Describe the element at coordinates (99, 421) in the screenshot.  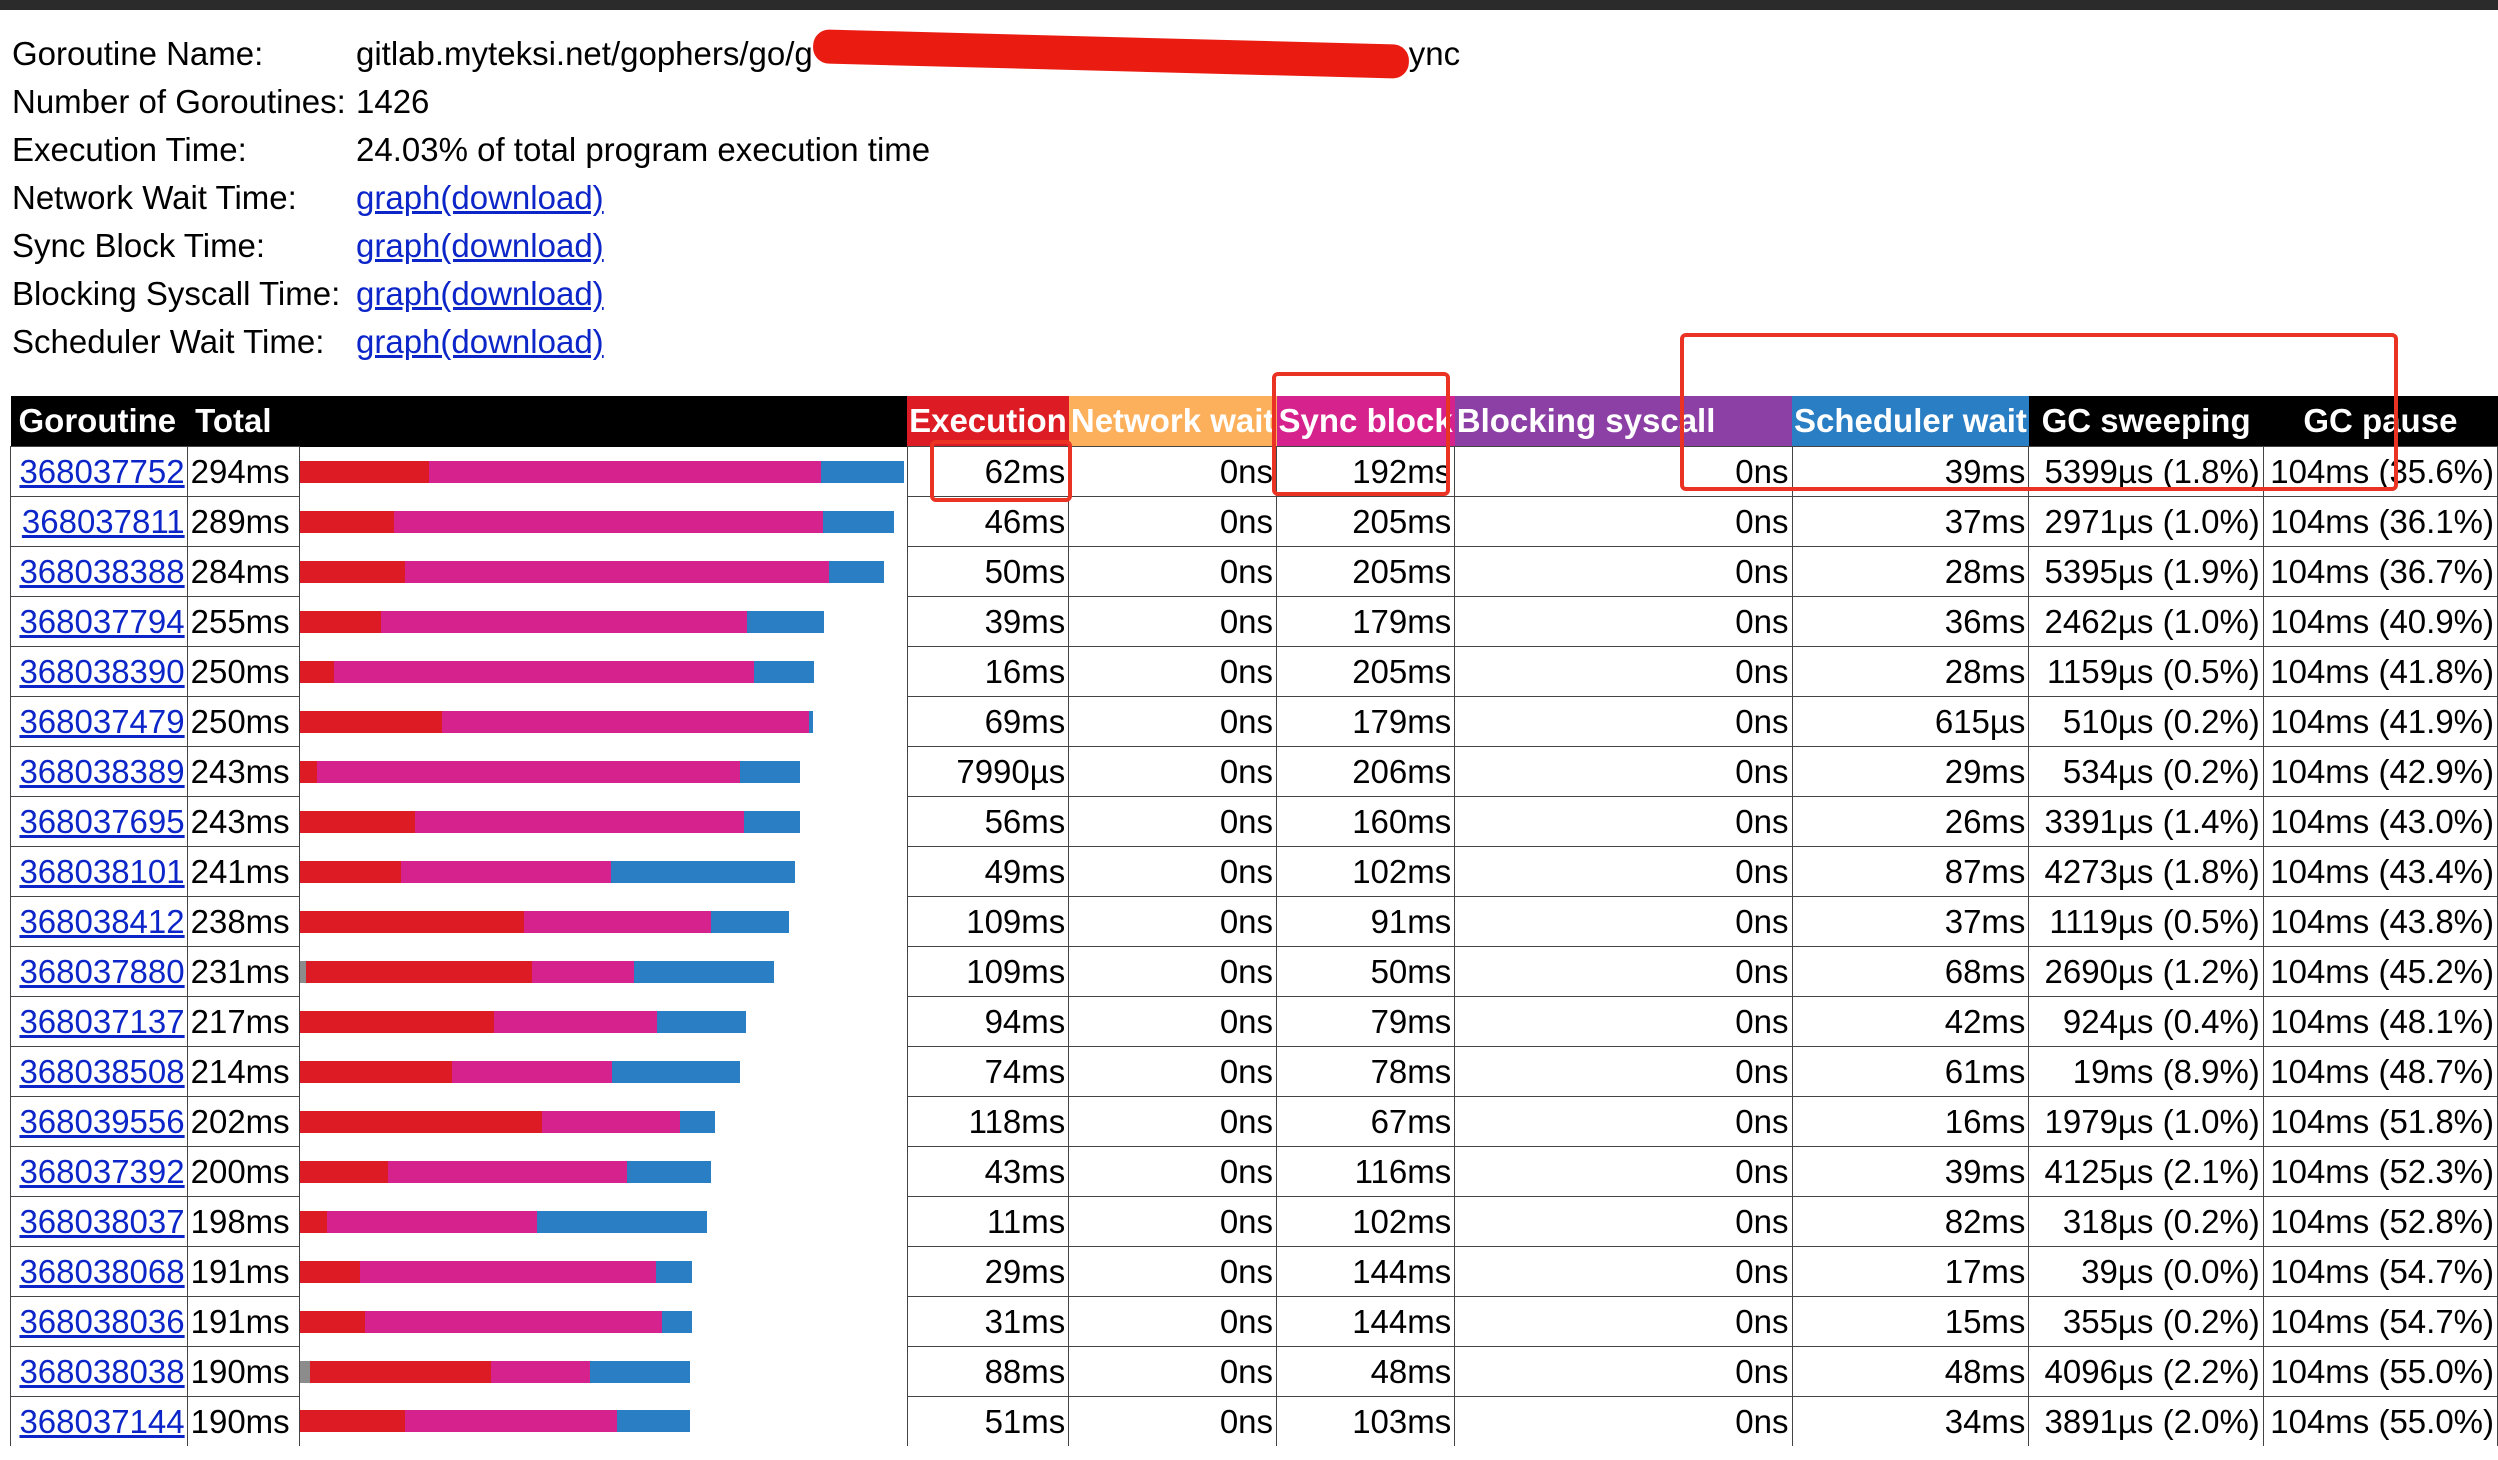
I see `col-goroutine-header: Goroutine` at that location.